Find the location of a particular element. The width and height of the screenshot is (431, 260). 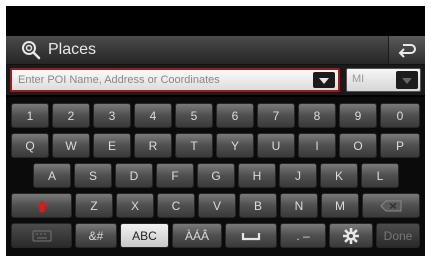

settings-key is located at coordinates (351, 235).